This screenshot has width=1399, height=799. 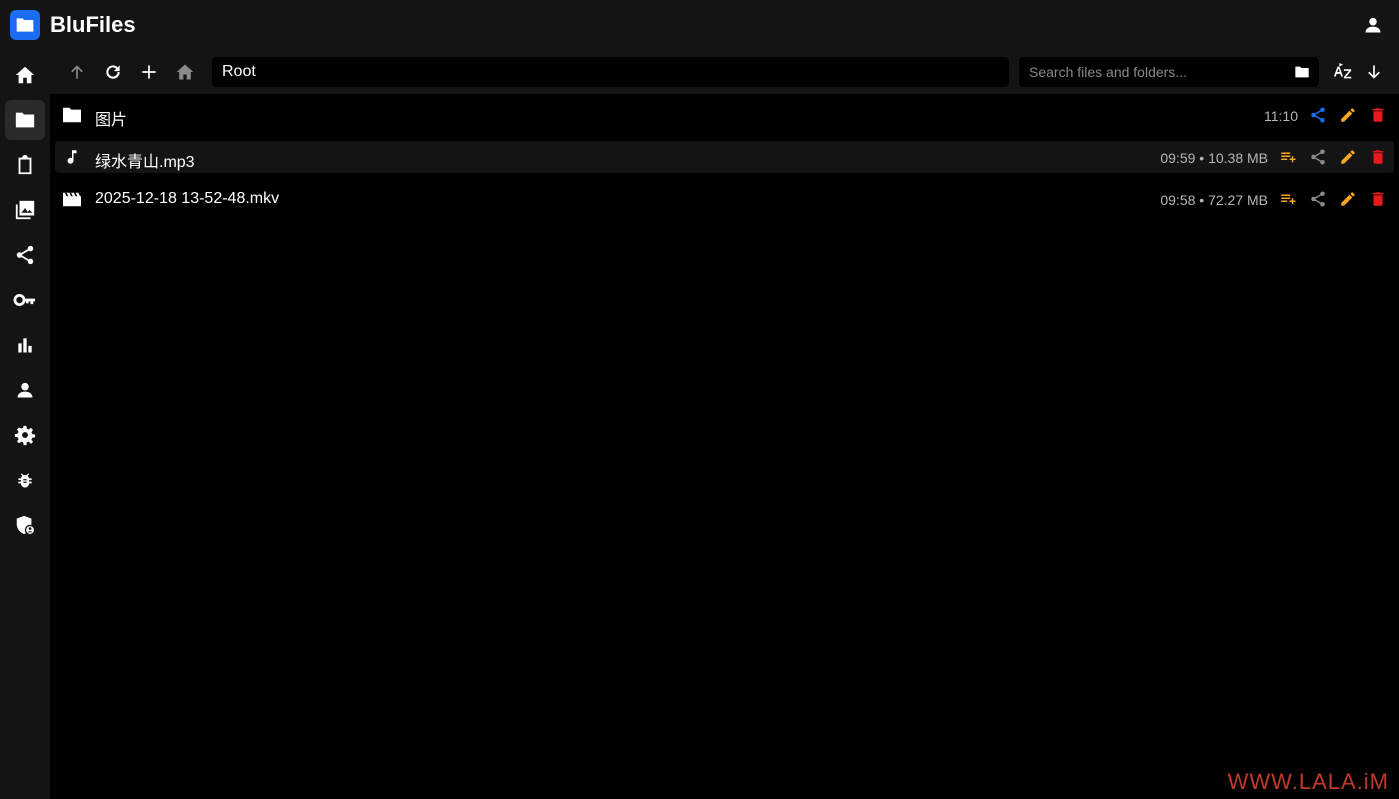 I want to click on music-note-icon, so click(x=72, y=157).